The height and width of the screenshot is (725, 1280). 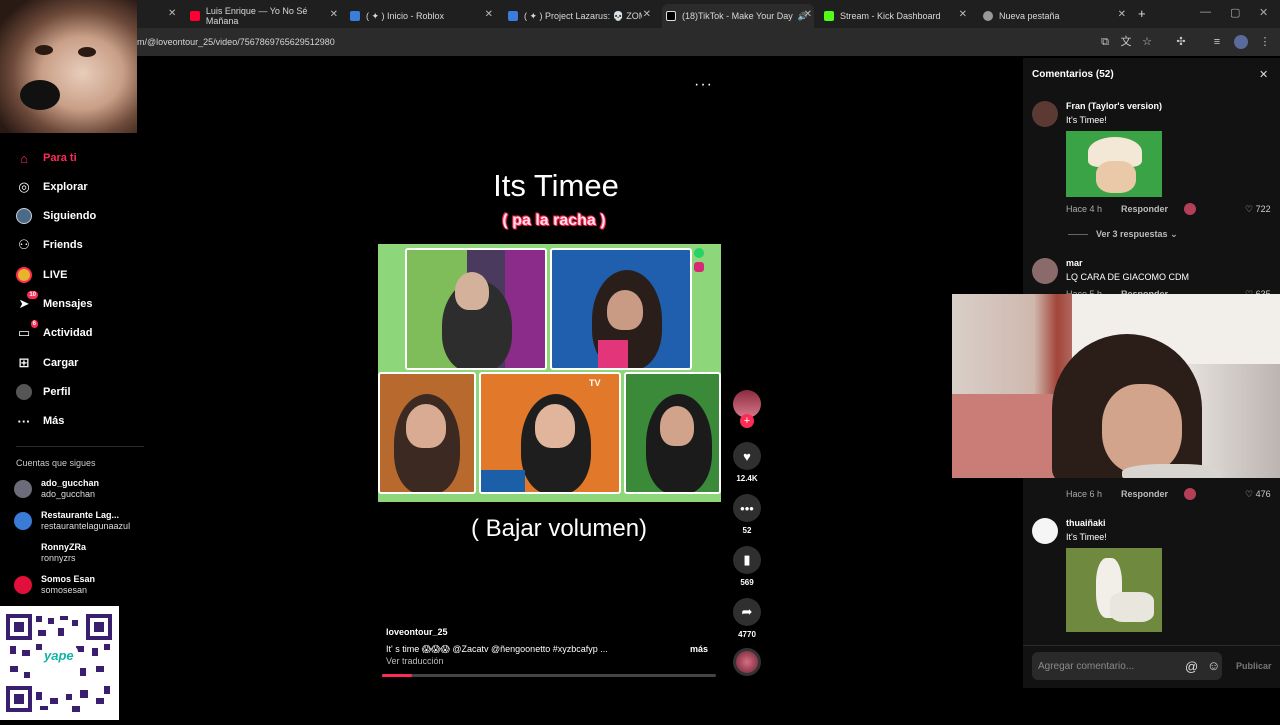 What do you see at coordinates (265, 16) in the screenshot?
I see `browser-tab: Luis Enrique — Yo No Sé Mañana ✕` at bounding box center [265, 16].